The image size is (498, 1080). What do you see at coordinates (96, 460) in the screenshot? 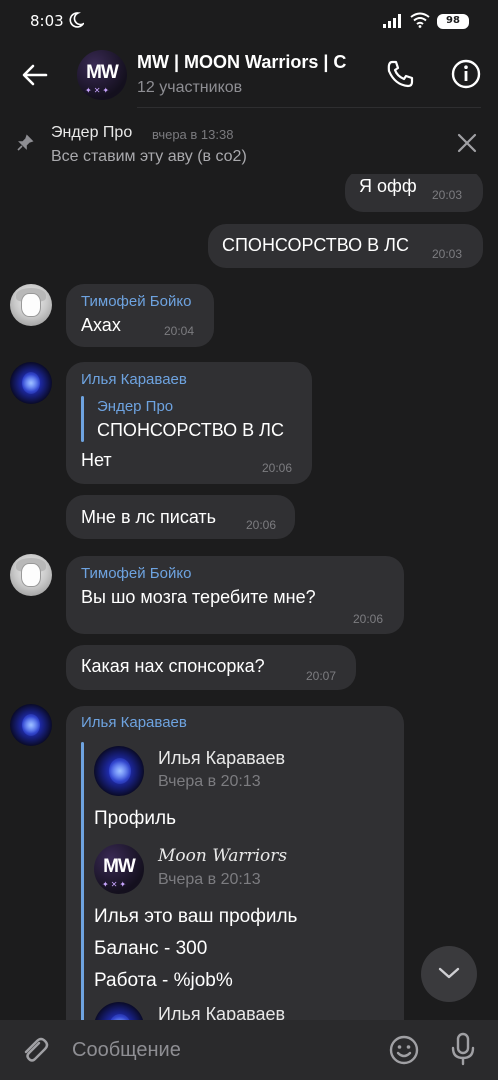
I see `message-text: Нет` at bounding box center [96, 460].